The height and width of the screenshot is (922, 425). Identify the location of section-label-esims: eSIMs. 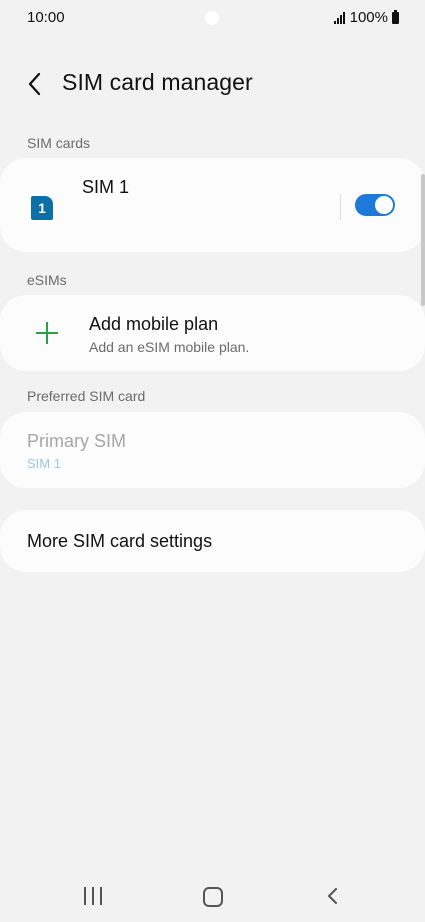
(47, 280).